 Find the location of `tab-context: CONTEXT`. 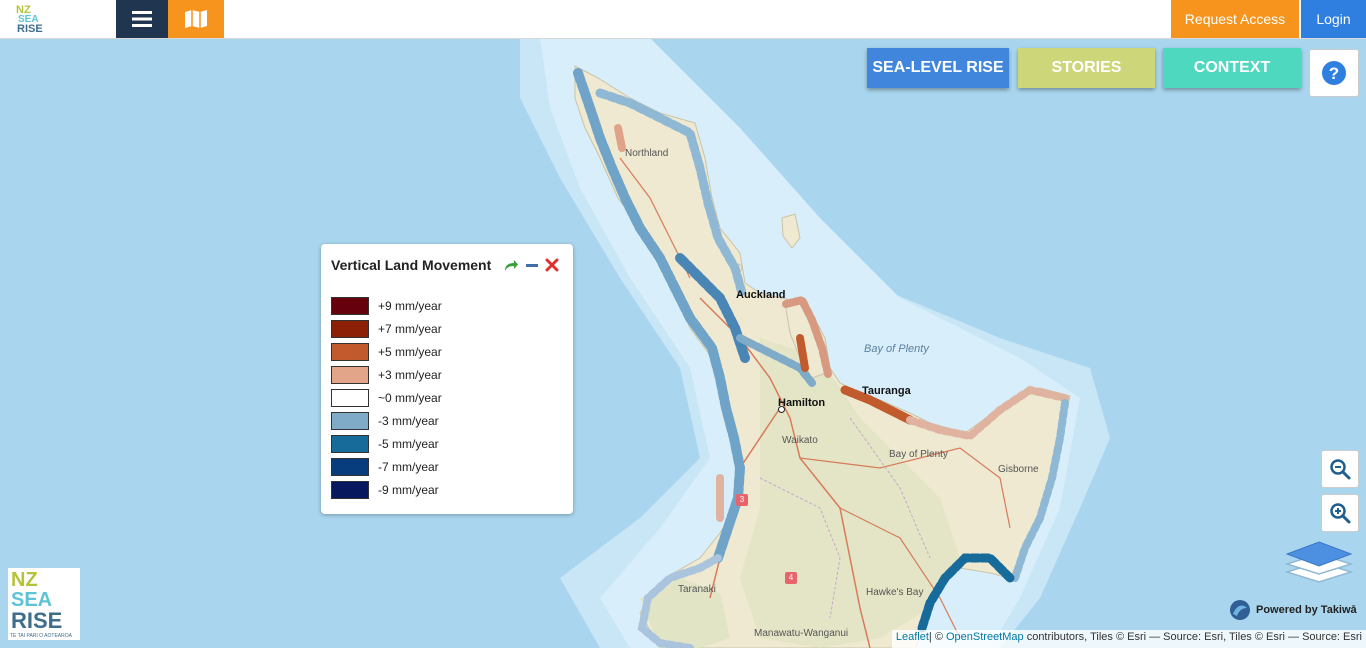

tab-context: CONTEXT is located at coordinates (1232, 68).